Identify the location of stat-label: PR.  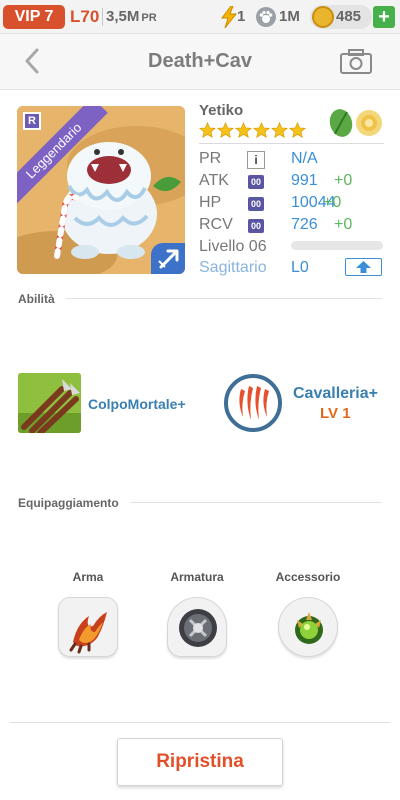
(210, 158).